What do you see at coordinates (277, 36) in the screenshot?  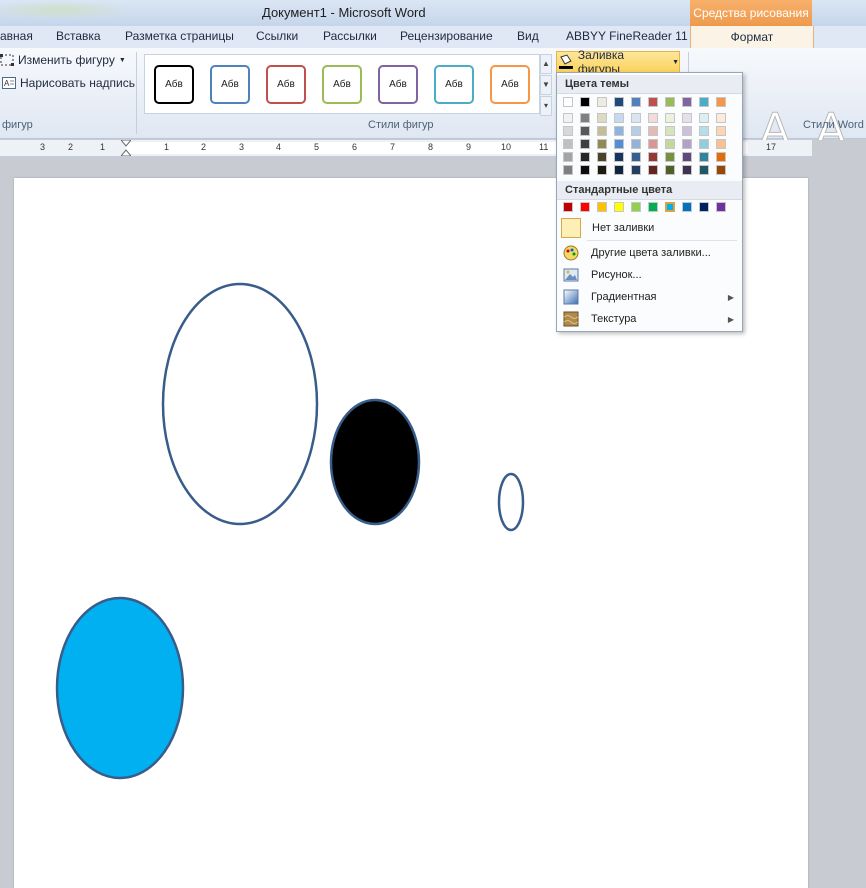 I see `tab-references: Ссылки` at bounding box center [277, 36].